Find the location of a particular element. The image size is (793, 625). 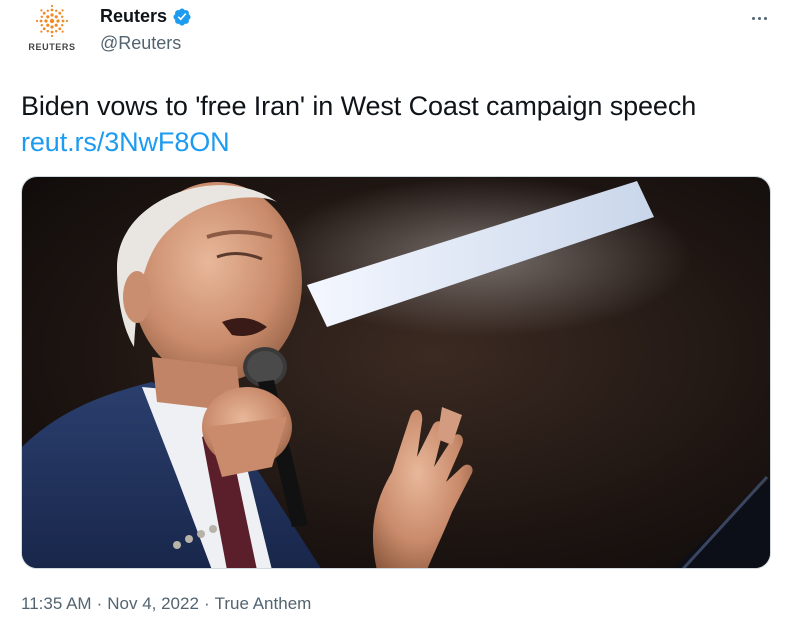

reuters-logo-icon is located at coordinates (52, 21).